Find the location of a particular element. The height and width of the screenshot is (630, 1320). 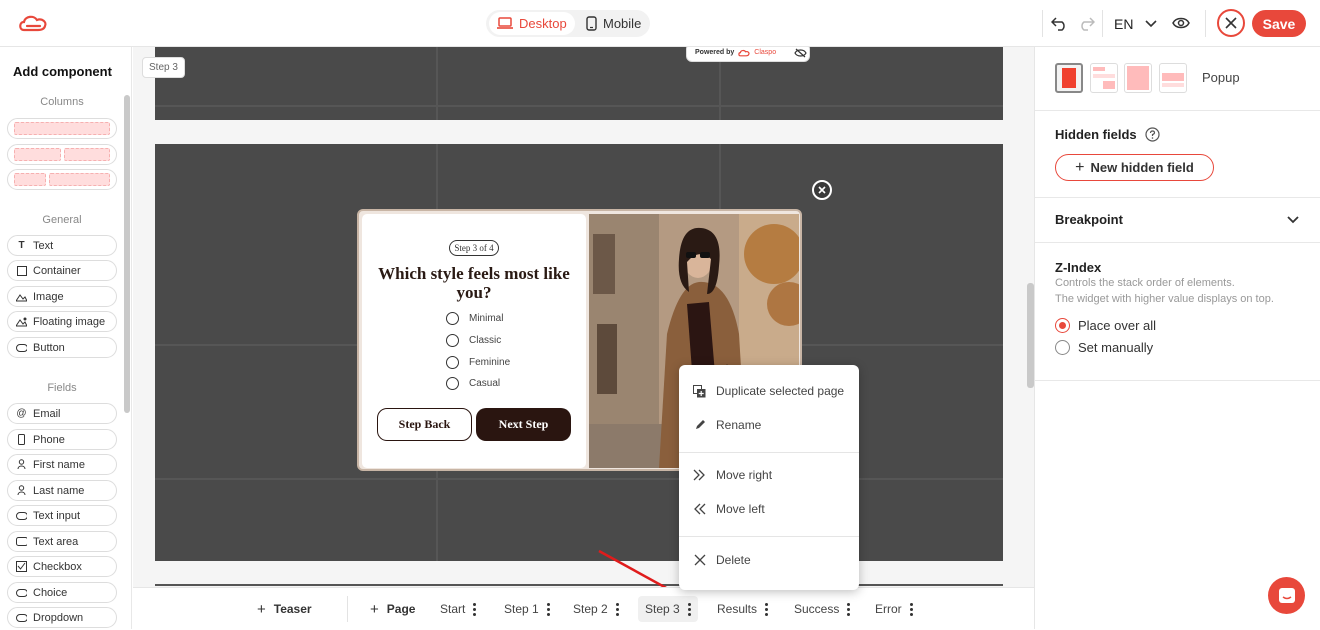

plus-icon: + is located at coordinates (374, 609).